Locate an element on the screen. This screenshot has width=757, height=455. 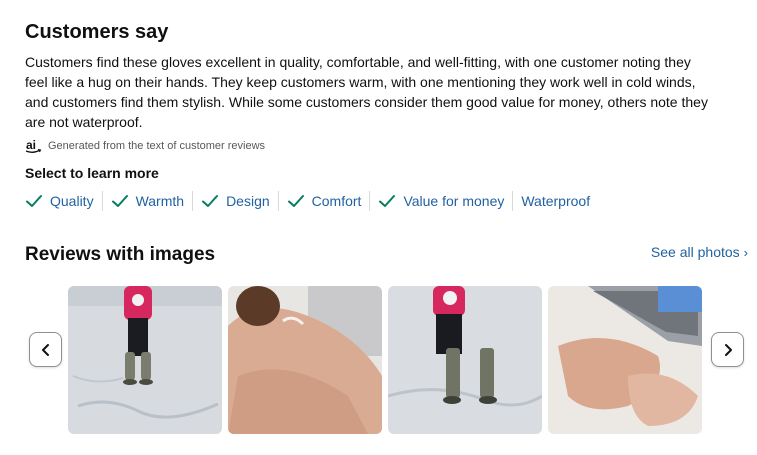
gloves-on-laptop-photo is located at coordinates (625, 360).